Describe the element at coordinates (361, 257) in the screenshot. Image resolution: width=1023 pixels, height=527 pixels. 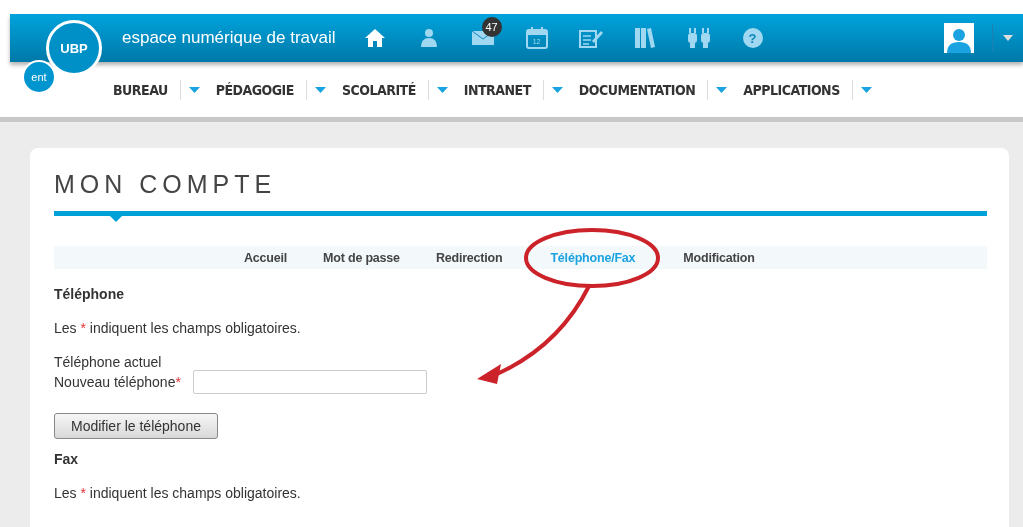
I see `tab: Mot de passe` at that location.